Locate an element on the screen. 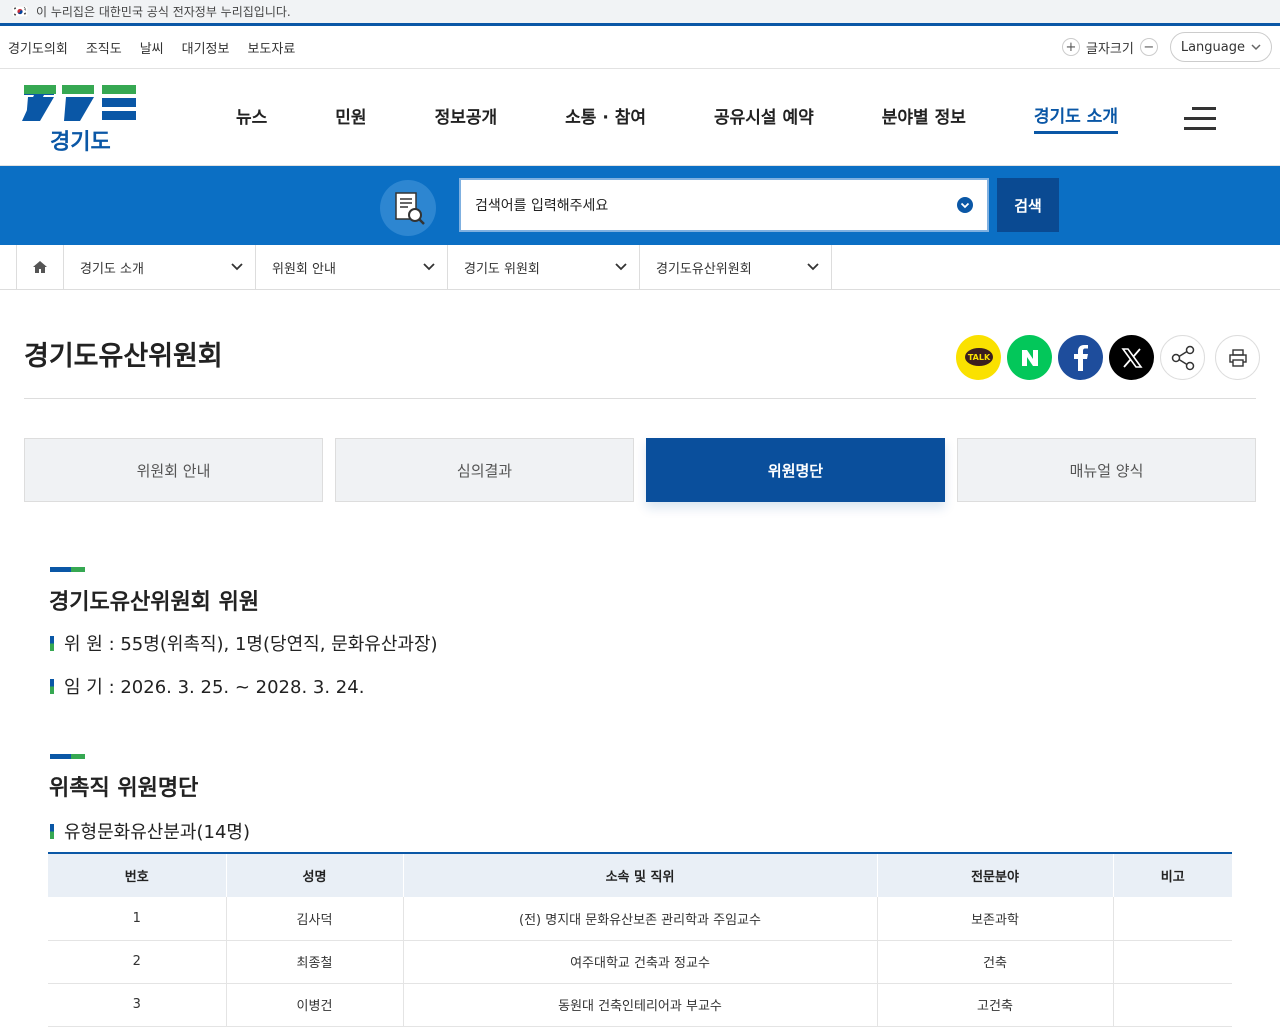  util-link-press: 보도자료 is located at coordinates (271, 47).